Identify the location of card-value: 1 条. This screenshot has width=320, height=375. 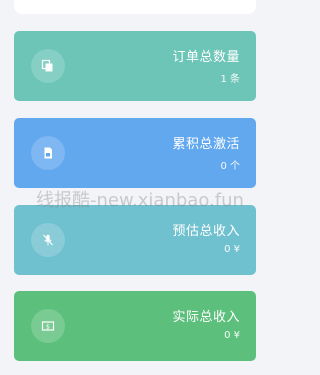
(230, 79).